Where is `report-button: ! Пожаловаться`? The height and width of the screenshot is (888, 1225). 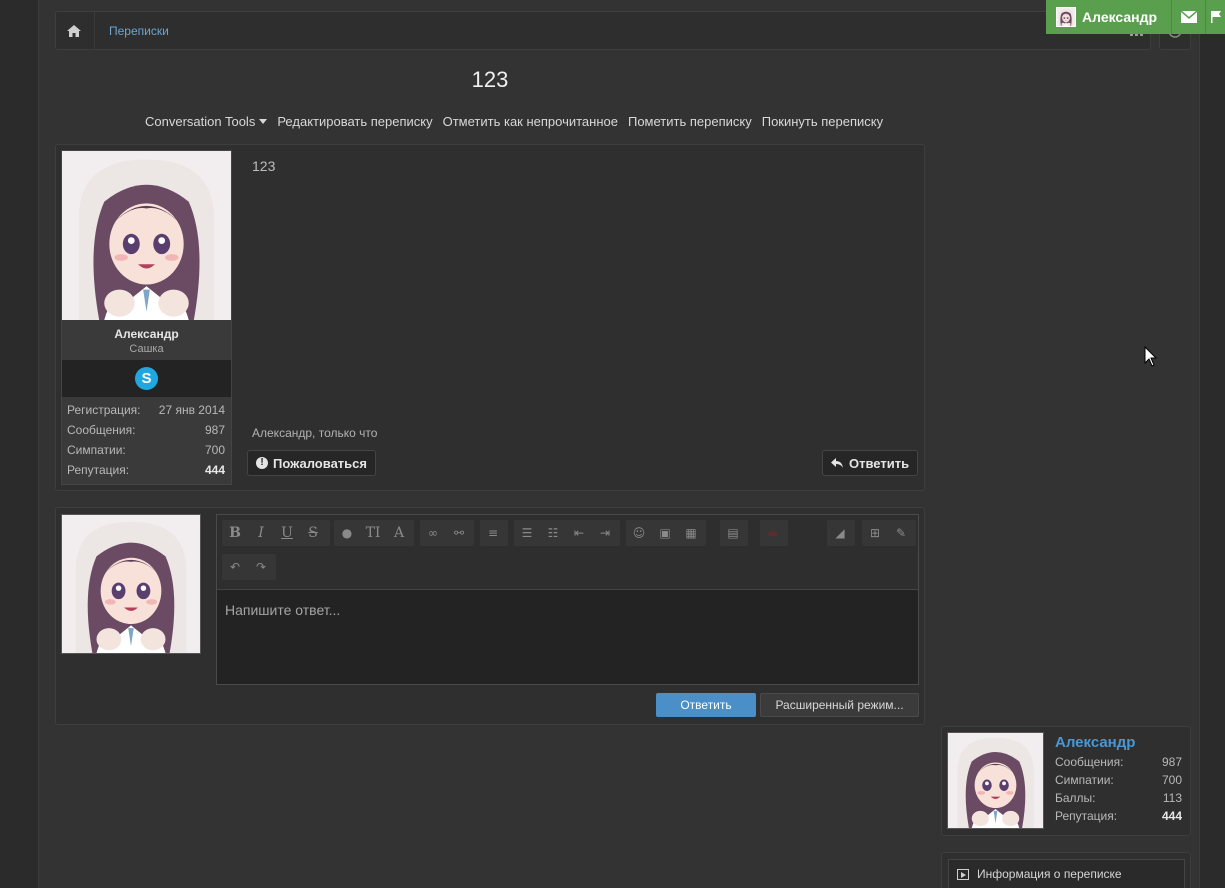 report-button: ! Пожаловаться is located at coordinates (311, 463).